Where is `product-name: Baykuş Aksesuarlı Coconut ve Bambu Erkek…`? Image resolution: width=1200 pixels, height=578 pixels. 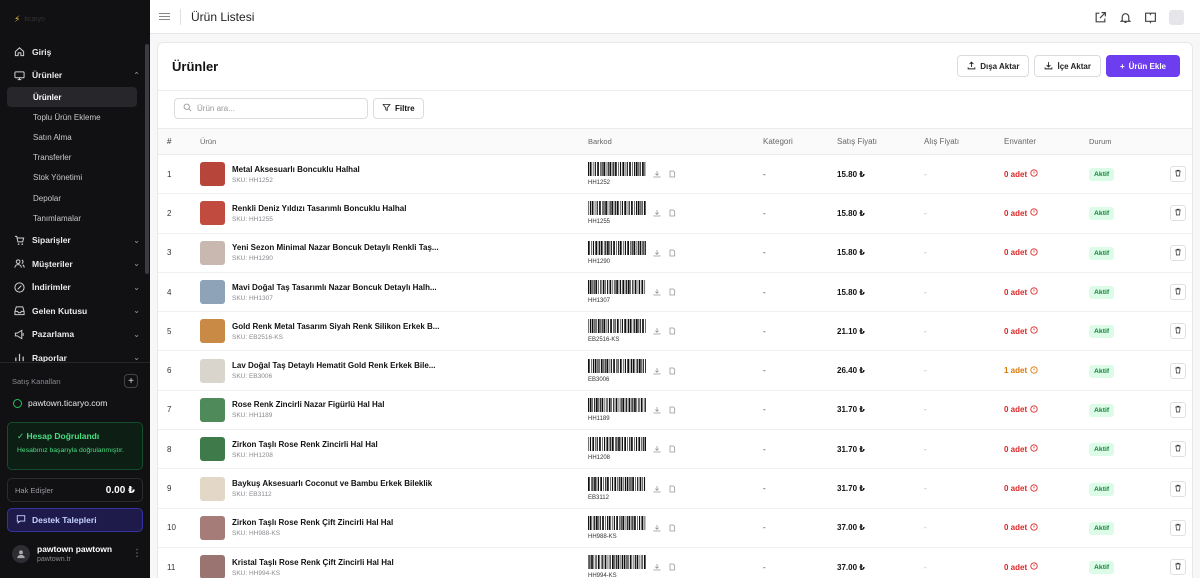
product-name: Baykuş Aksesuarlı Coconut ve Bambu Erkek… is located at coordinates (332, 483).